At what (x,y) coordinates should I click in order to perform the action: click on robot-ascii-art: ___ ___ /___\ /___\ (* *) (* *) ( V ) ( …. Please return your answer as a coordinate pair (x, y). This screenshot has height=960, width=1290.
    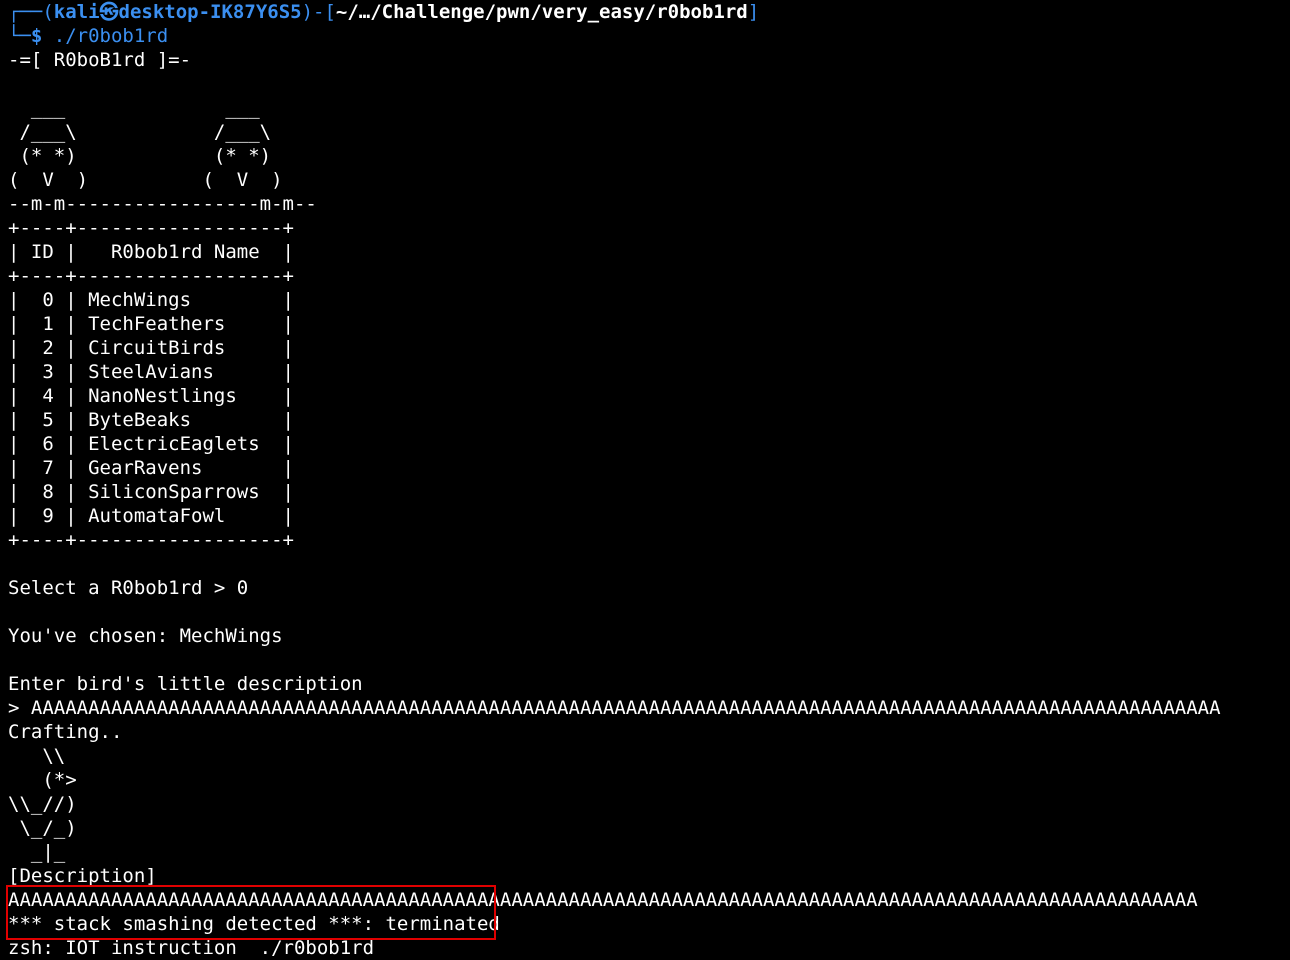
    Looking at the image, I should click on (649, 144).